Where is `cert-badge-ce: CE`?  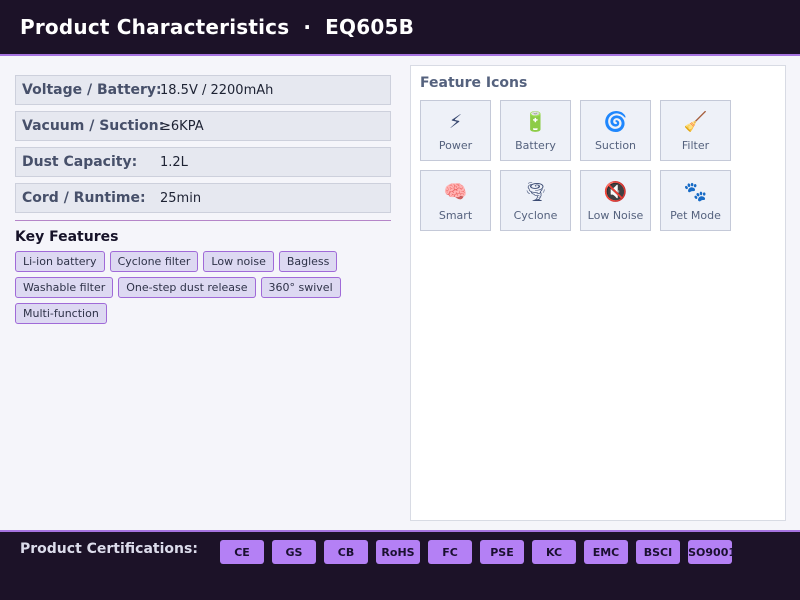 cert-badge-ce: CE is located at coordinates (242, 552).